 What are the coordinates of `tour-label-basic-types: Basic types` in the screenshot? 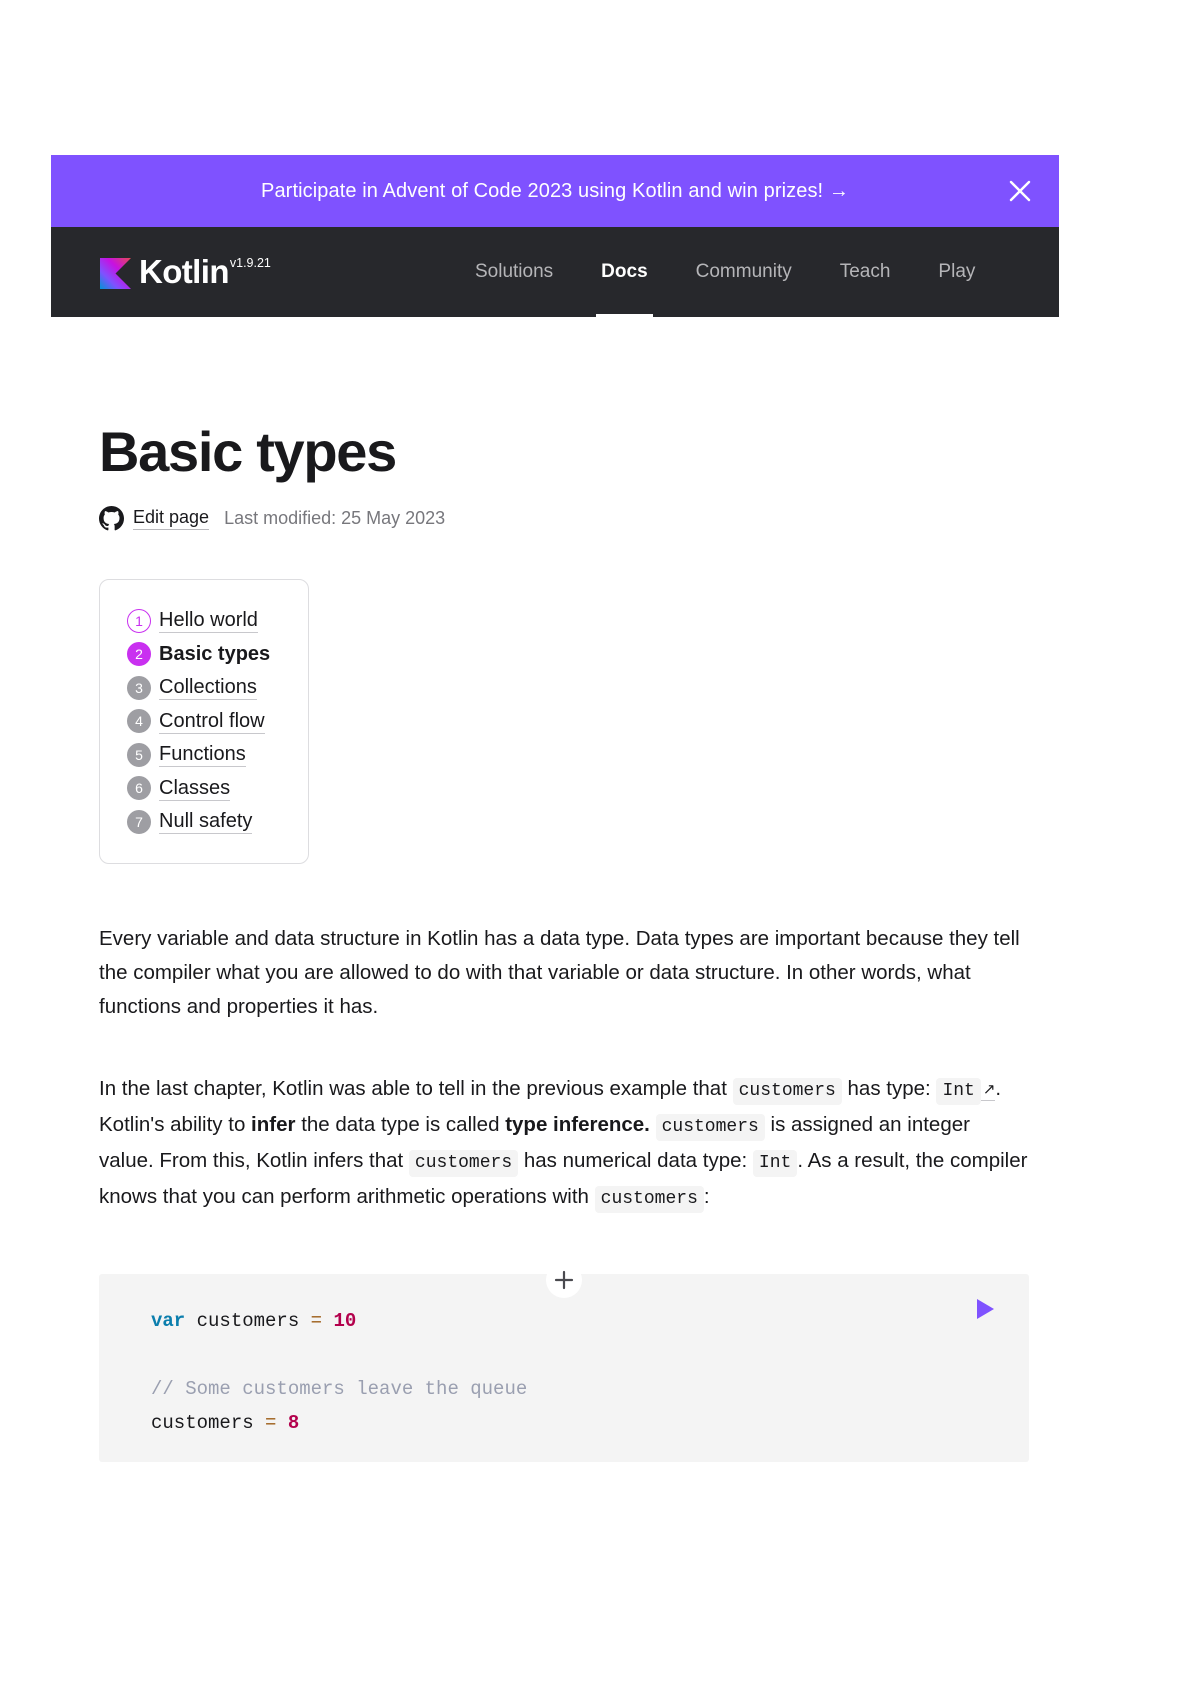 It's located at (215, 654).